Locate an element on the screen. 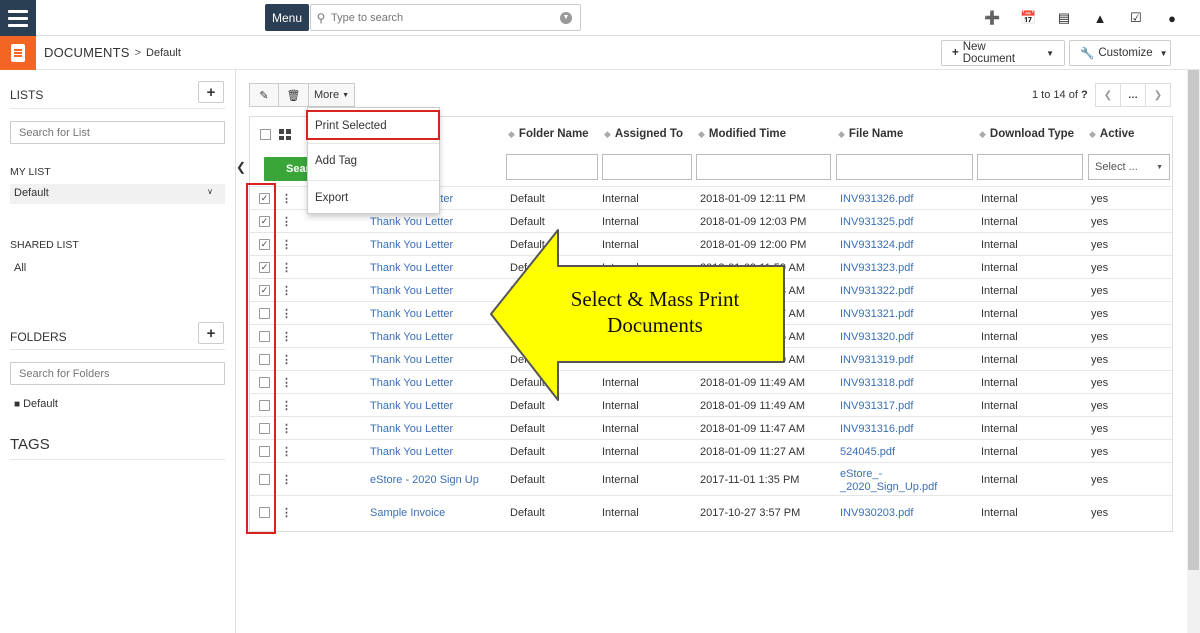 This screenshot has height=633, width=1200. add-folder-button: + is located at coordinates (211, 333).